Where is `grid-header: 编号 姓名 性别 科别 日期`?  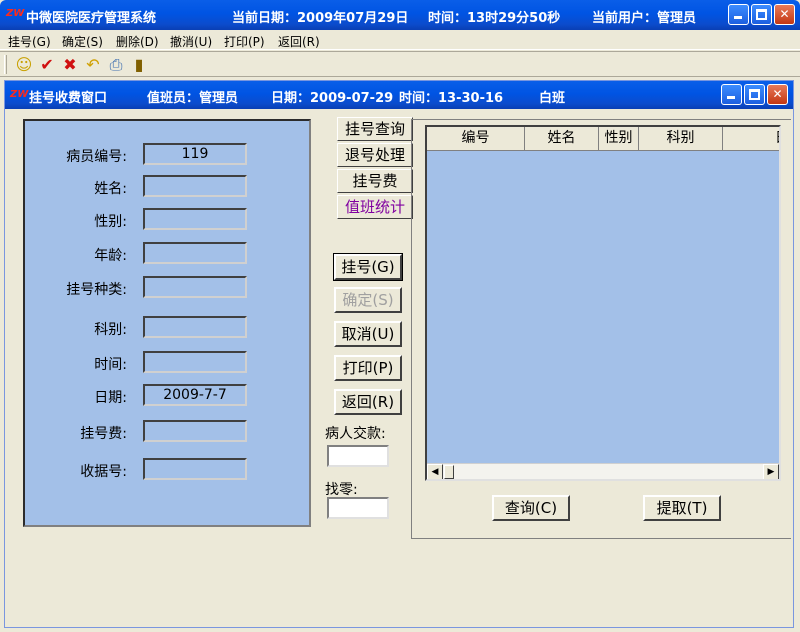
grid-header: 编号 姓名 性别 科别 日期 is located at coordinates (603, 139).